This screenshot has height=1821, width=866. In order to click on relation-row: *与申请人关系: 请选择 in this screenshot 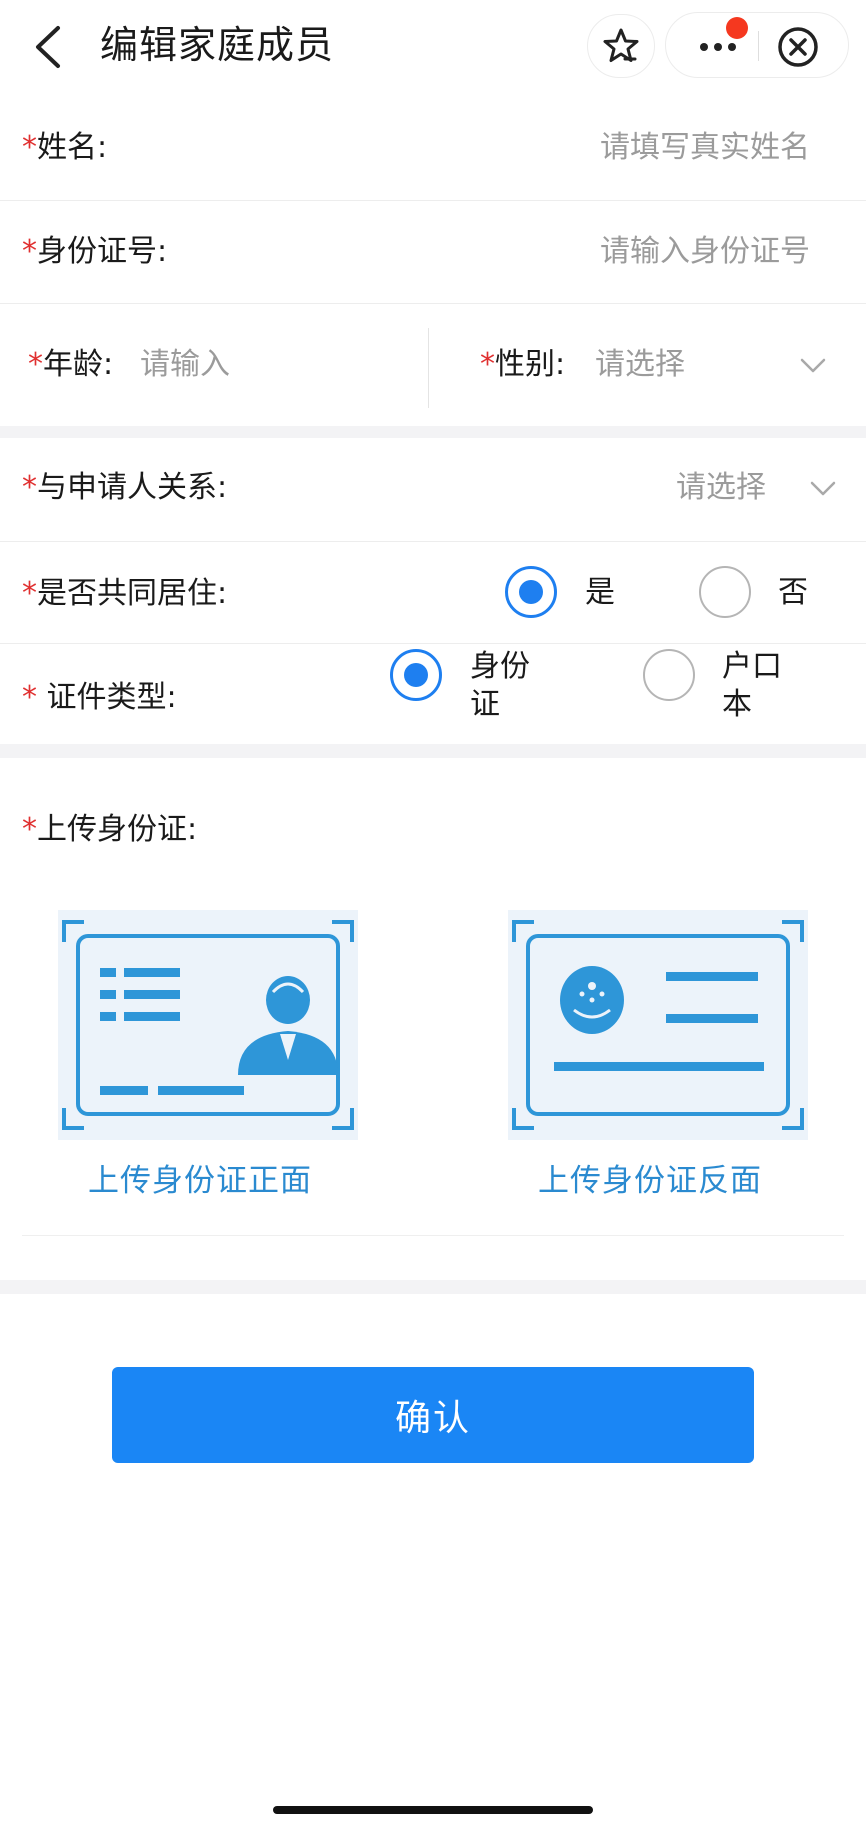, I will do `click(433, 490)`.